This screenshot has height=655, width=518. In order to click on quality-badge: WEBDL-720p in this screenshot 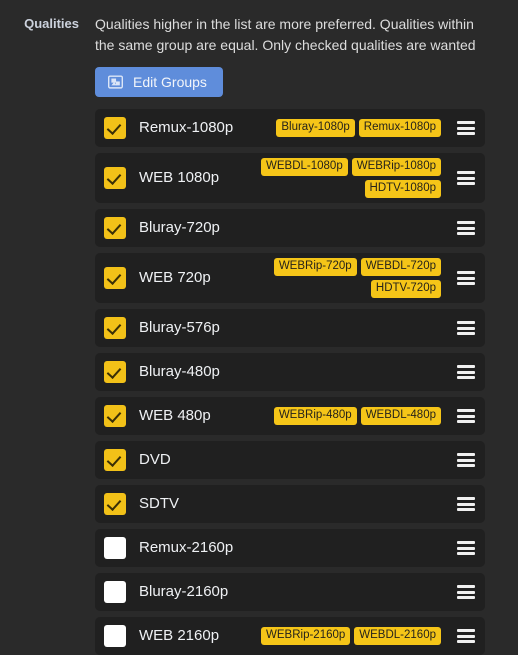, I will do `click(400, 267)`.